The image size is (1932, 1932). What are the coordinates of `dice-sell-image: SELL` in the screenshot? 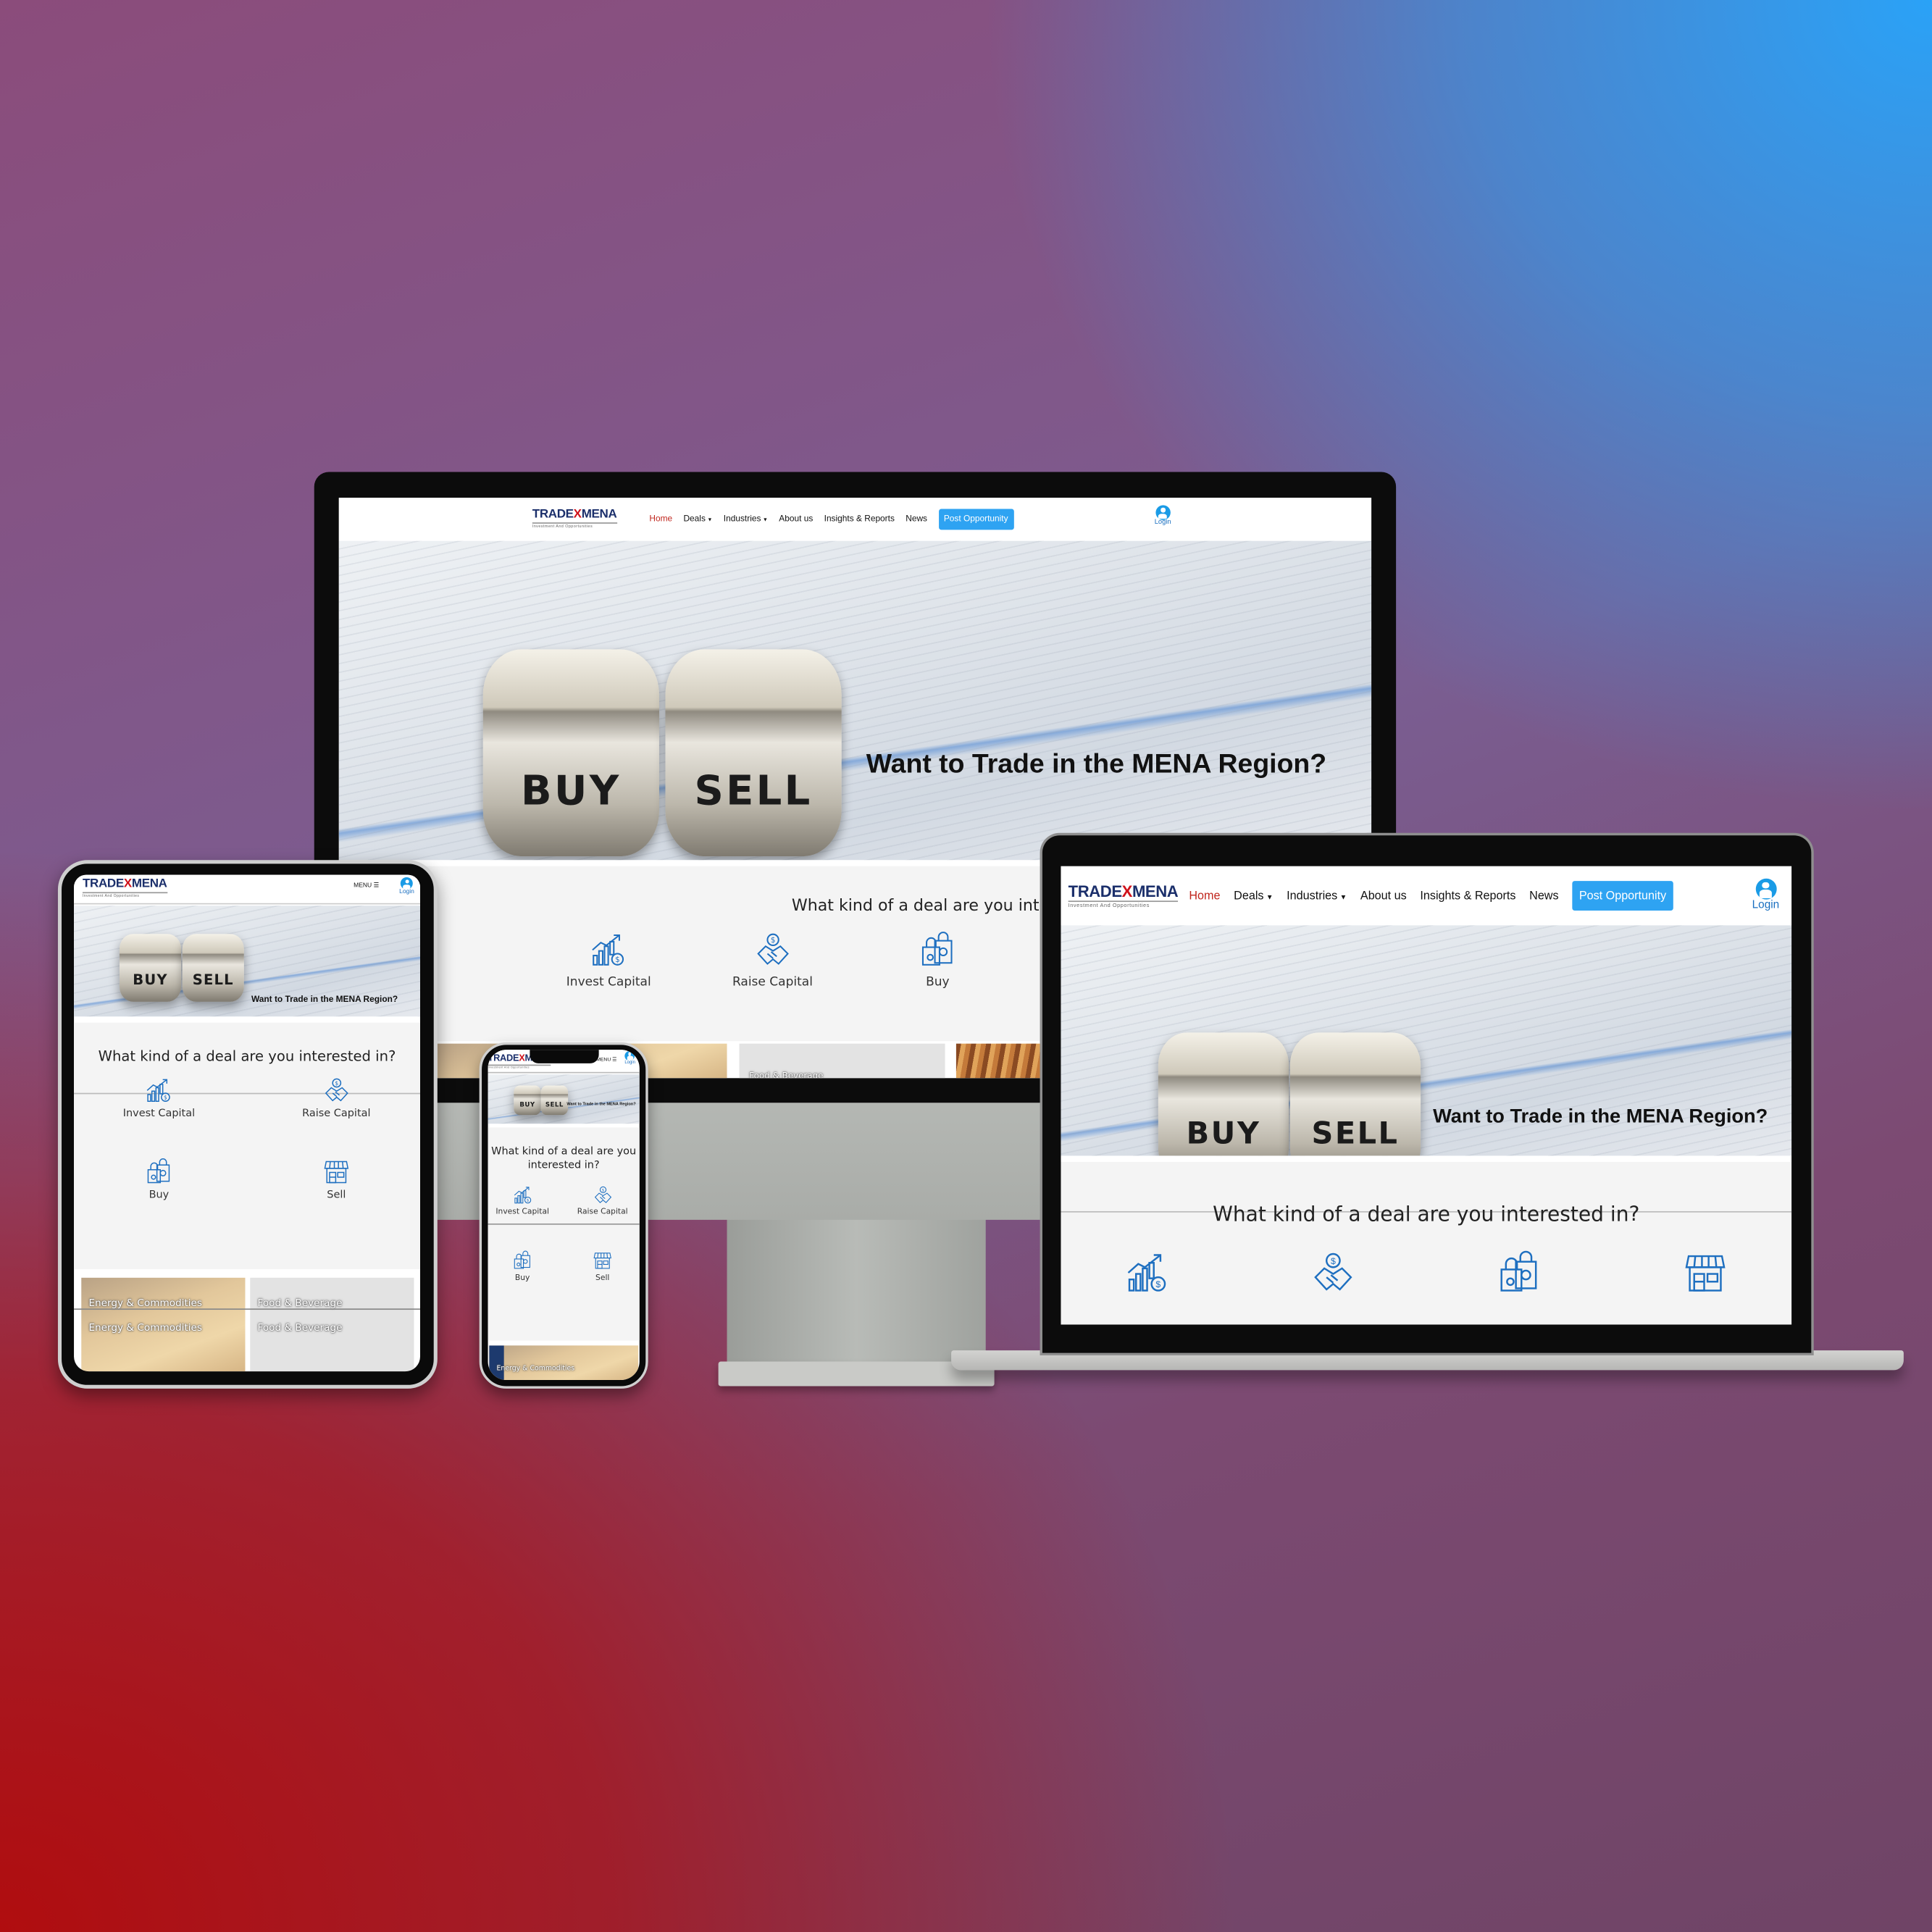 It's located at (753, 753).